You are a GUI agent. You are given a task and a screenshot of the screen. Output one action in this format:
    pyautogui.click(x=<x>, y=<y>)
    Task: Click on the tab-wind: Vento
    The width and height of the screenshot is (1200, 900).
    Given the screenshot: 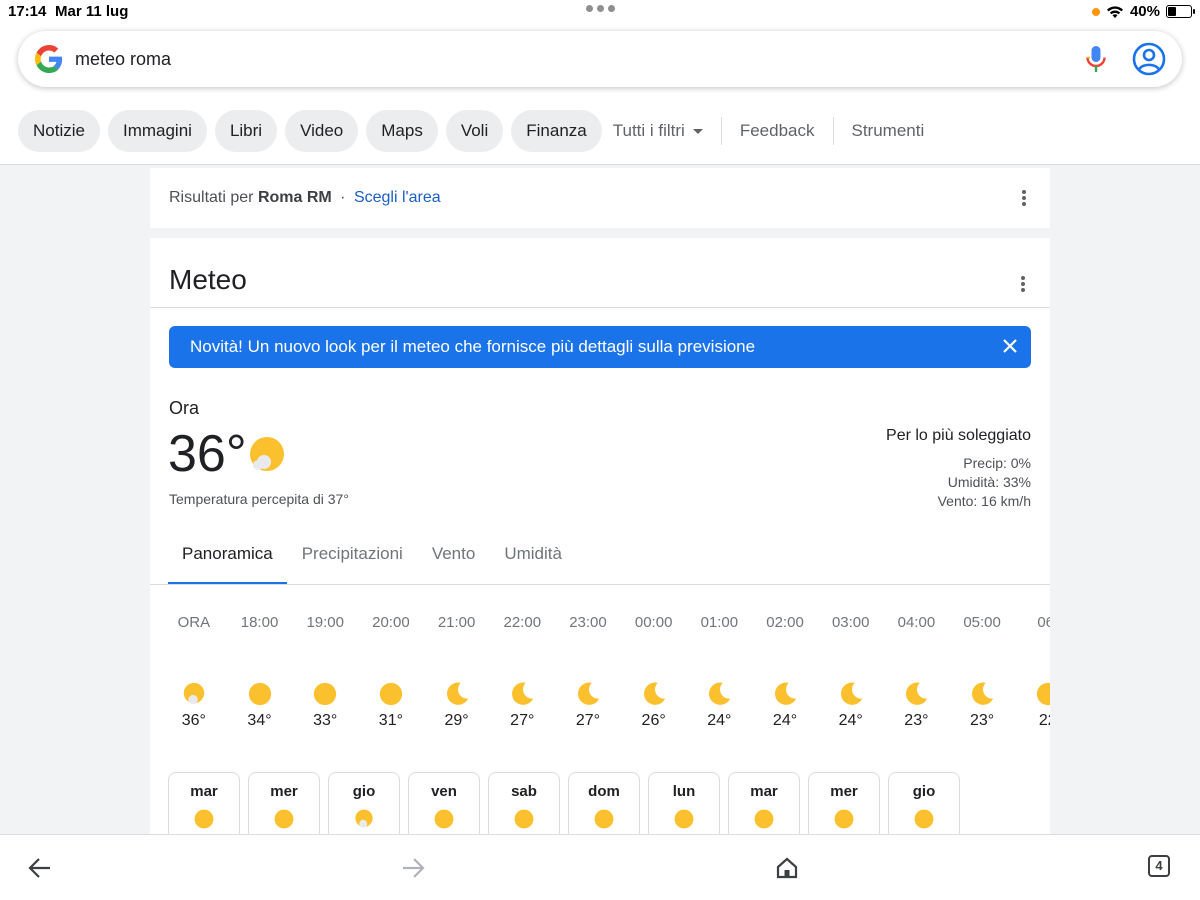 What is the action you would take?
    pyautogui.click(x=454, y=559)
    